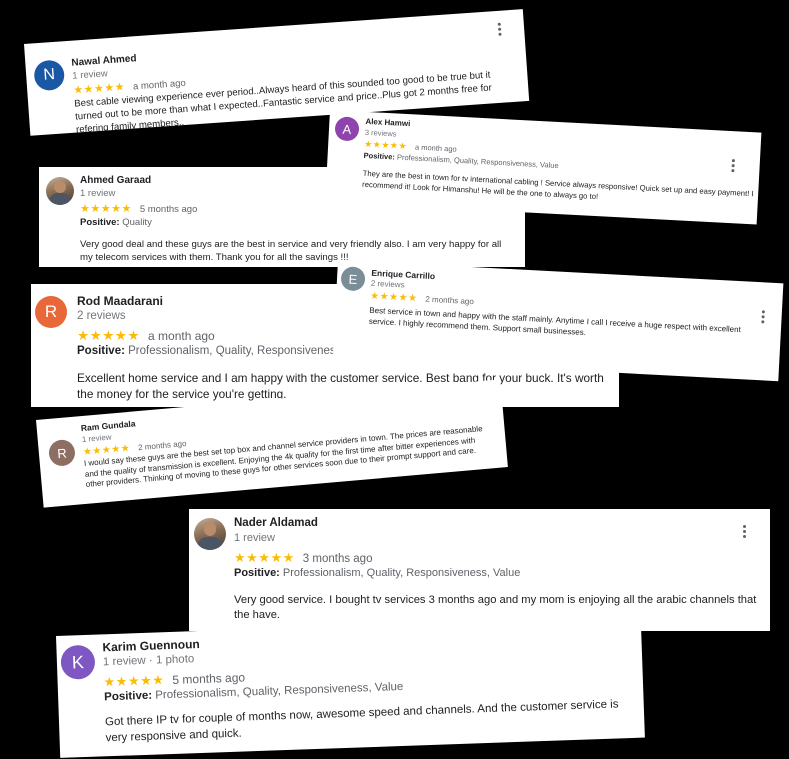 This screenshot has height=759, width=789. What do you see at coordinates (380, 133) in the screenshot?
I see `review-count: 3 reviews` at bounding box center [380, 133].